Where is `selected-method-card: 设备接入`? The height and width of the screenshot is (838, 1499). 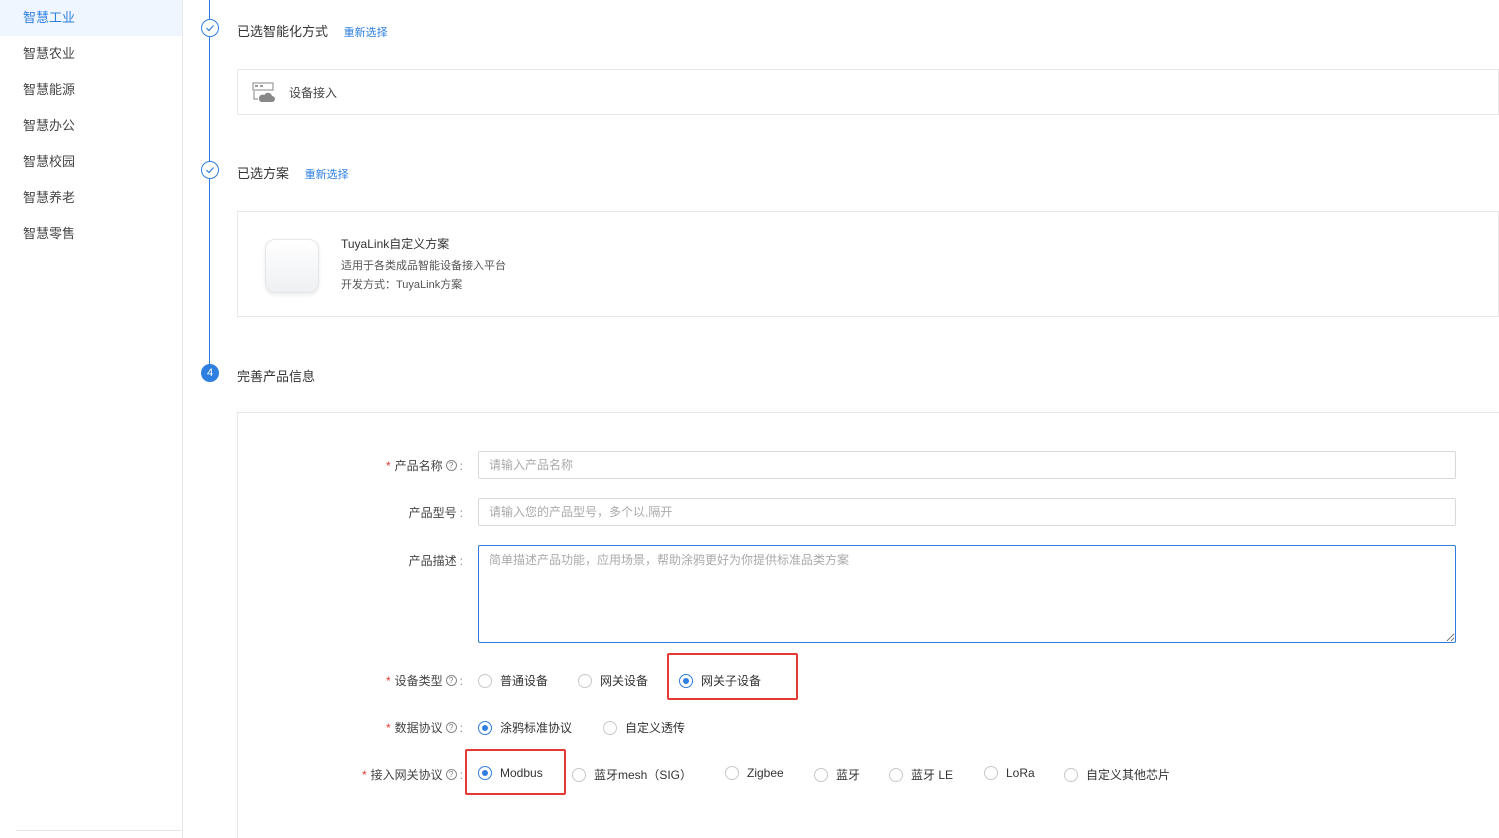 selected-method-card: 设备接入 is located at coordinates (868, 92).